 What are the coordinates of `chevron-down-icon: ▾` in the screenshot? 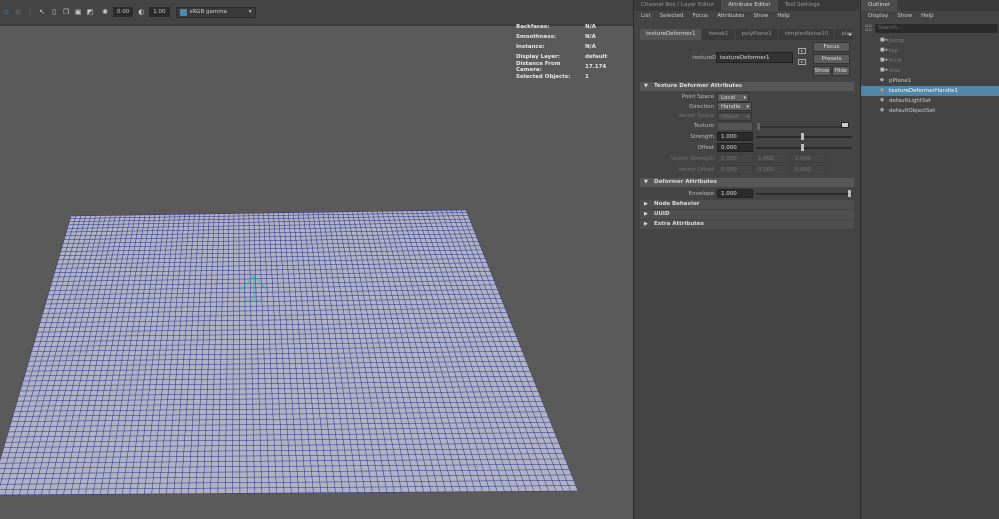 It's located at (250, 12).